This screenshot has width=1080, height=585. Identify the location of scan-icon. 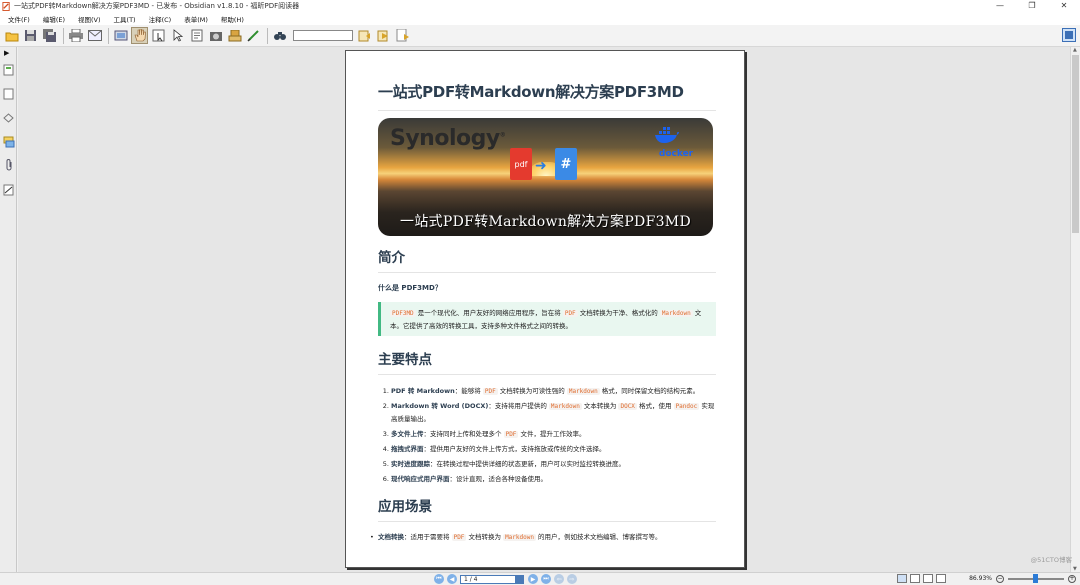
(120, 35).